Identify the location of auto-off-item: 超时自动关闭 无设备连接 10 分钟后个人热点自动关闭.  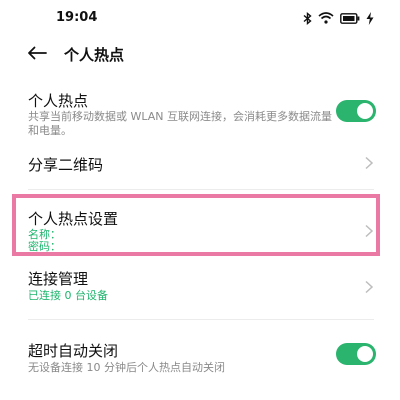
(200, 358).